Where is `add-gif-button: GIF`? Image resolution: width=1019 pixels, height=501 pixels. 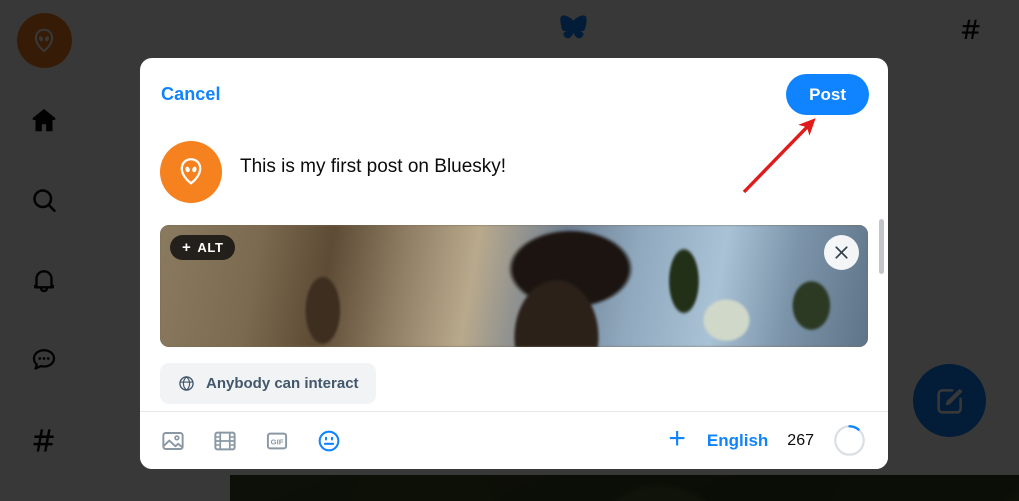
add-gif-button: GIF is located at coordinates (277, 441).